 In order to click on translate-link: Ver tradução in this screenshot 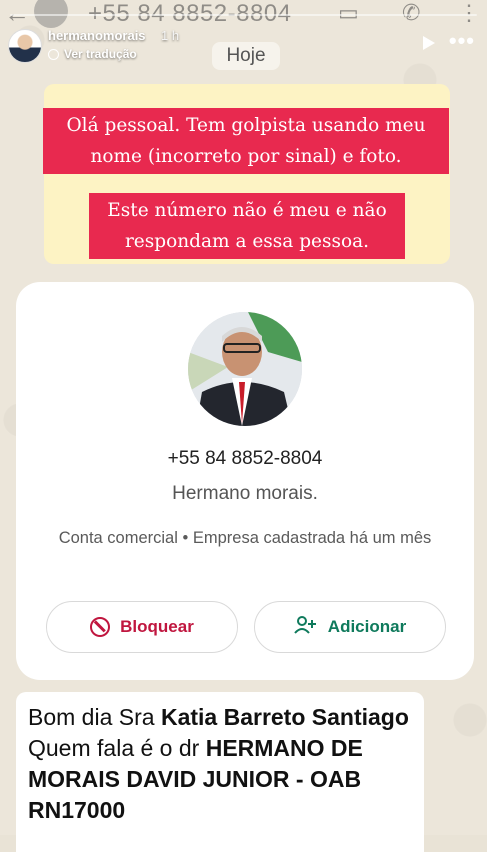, I will do `click(92, 54)`.